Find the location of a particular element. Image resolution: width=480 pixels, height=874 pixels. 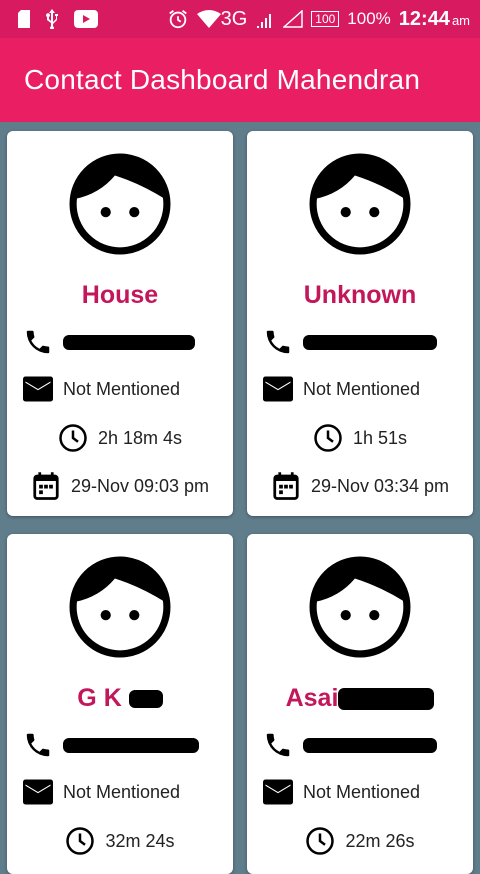

call-date: 29-Nov 03:34 pm is located at coordinates (380, 485).